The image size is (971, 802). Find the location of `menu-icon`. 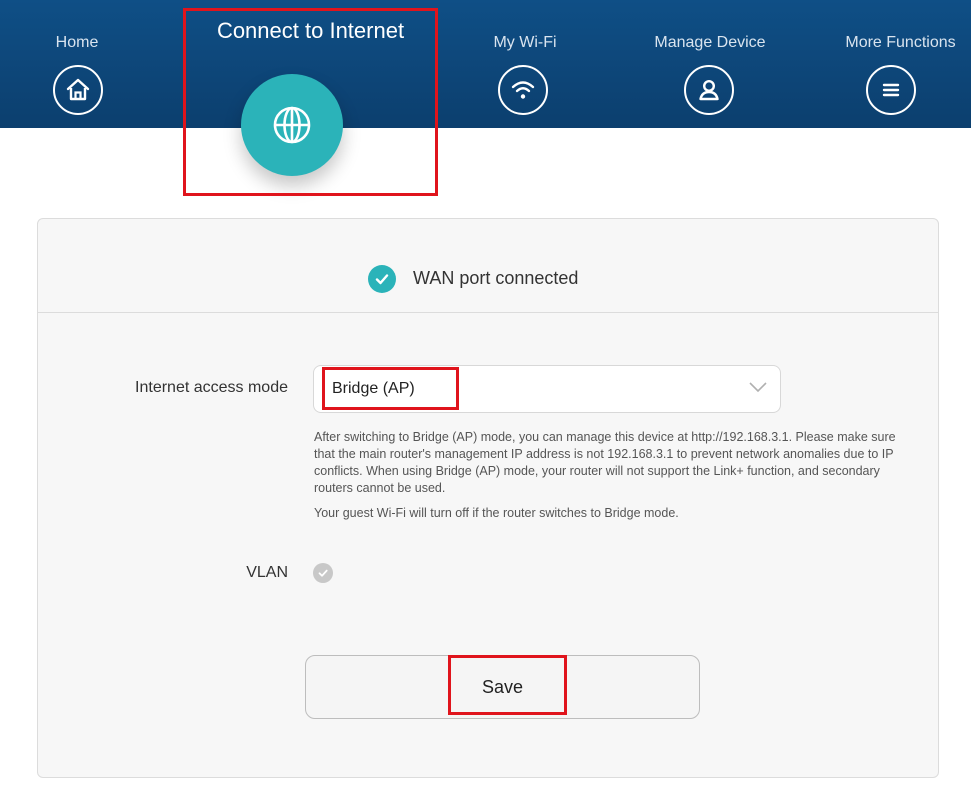

menu-icon is located at coordinates (891, 90).